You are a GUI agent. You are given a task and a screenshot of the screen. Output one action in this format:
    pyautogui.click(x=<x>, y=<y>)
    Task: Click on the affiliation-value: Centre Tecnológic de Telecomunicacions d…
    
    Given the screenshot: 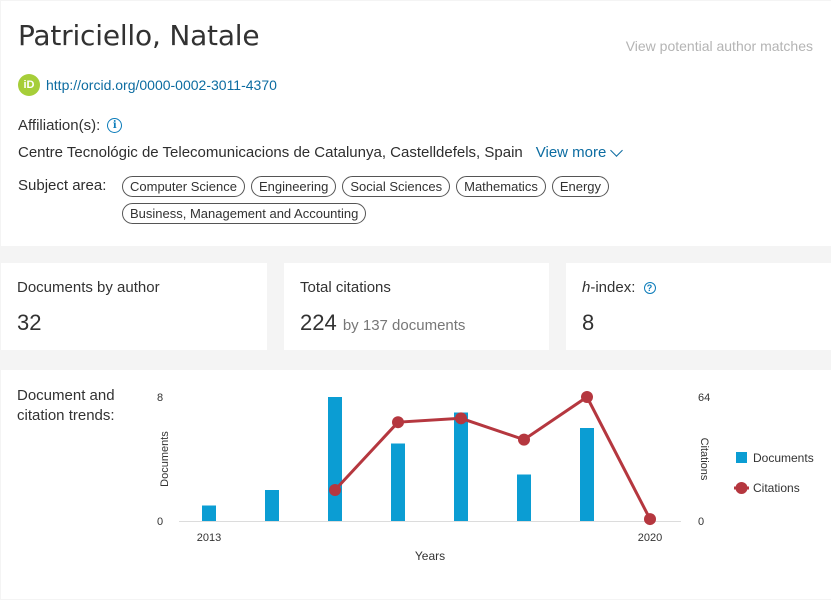 What is the action you would take?
    pyautogui.click(x=270, y=152)
    